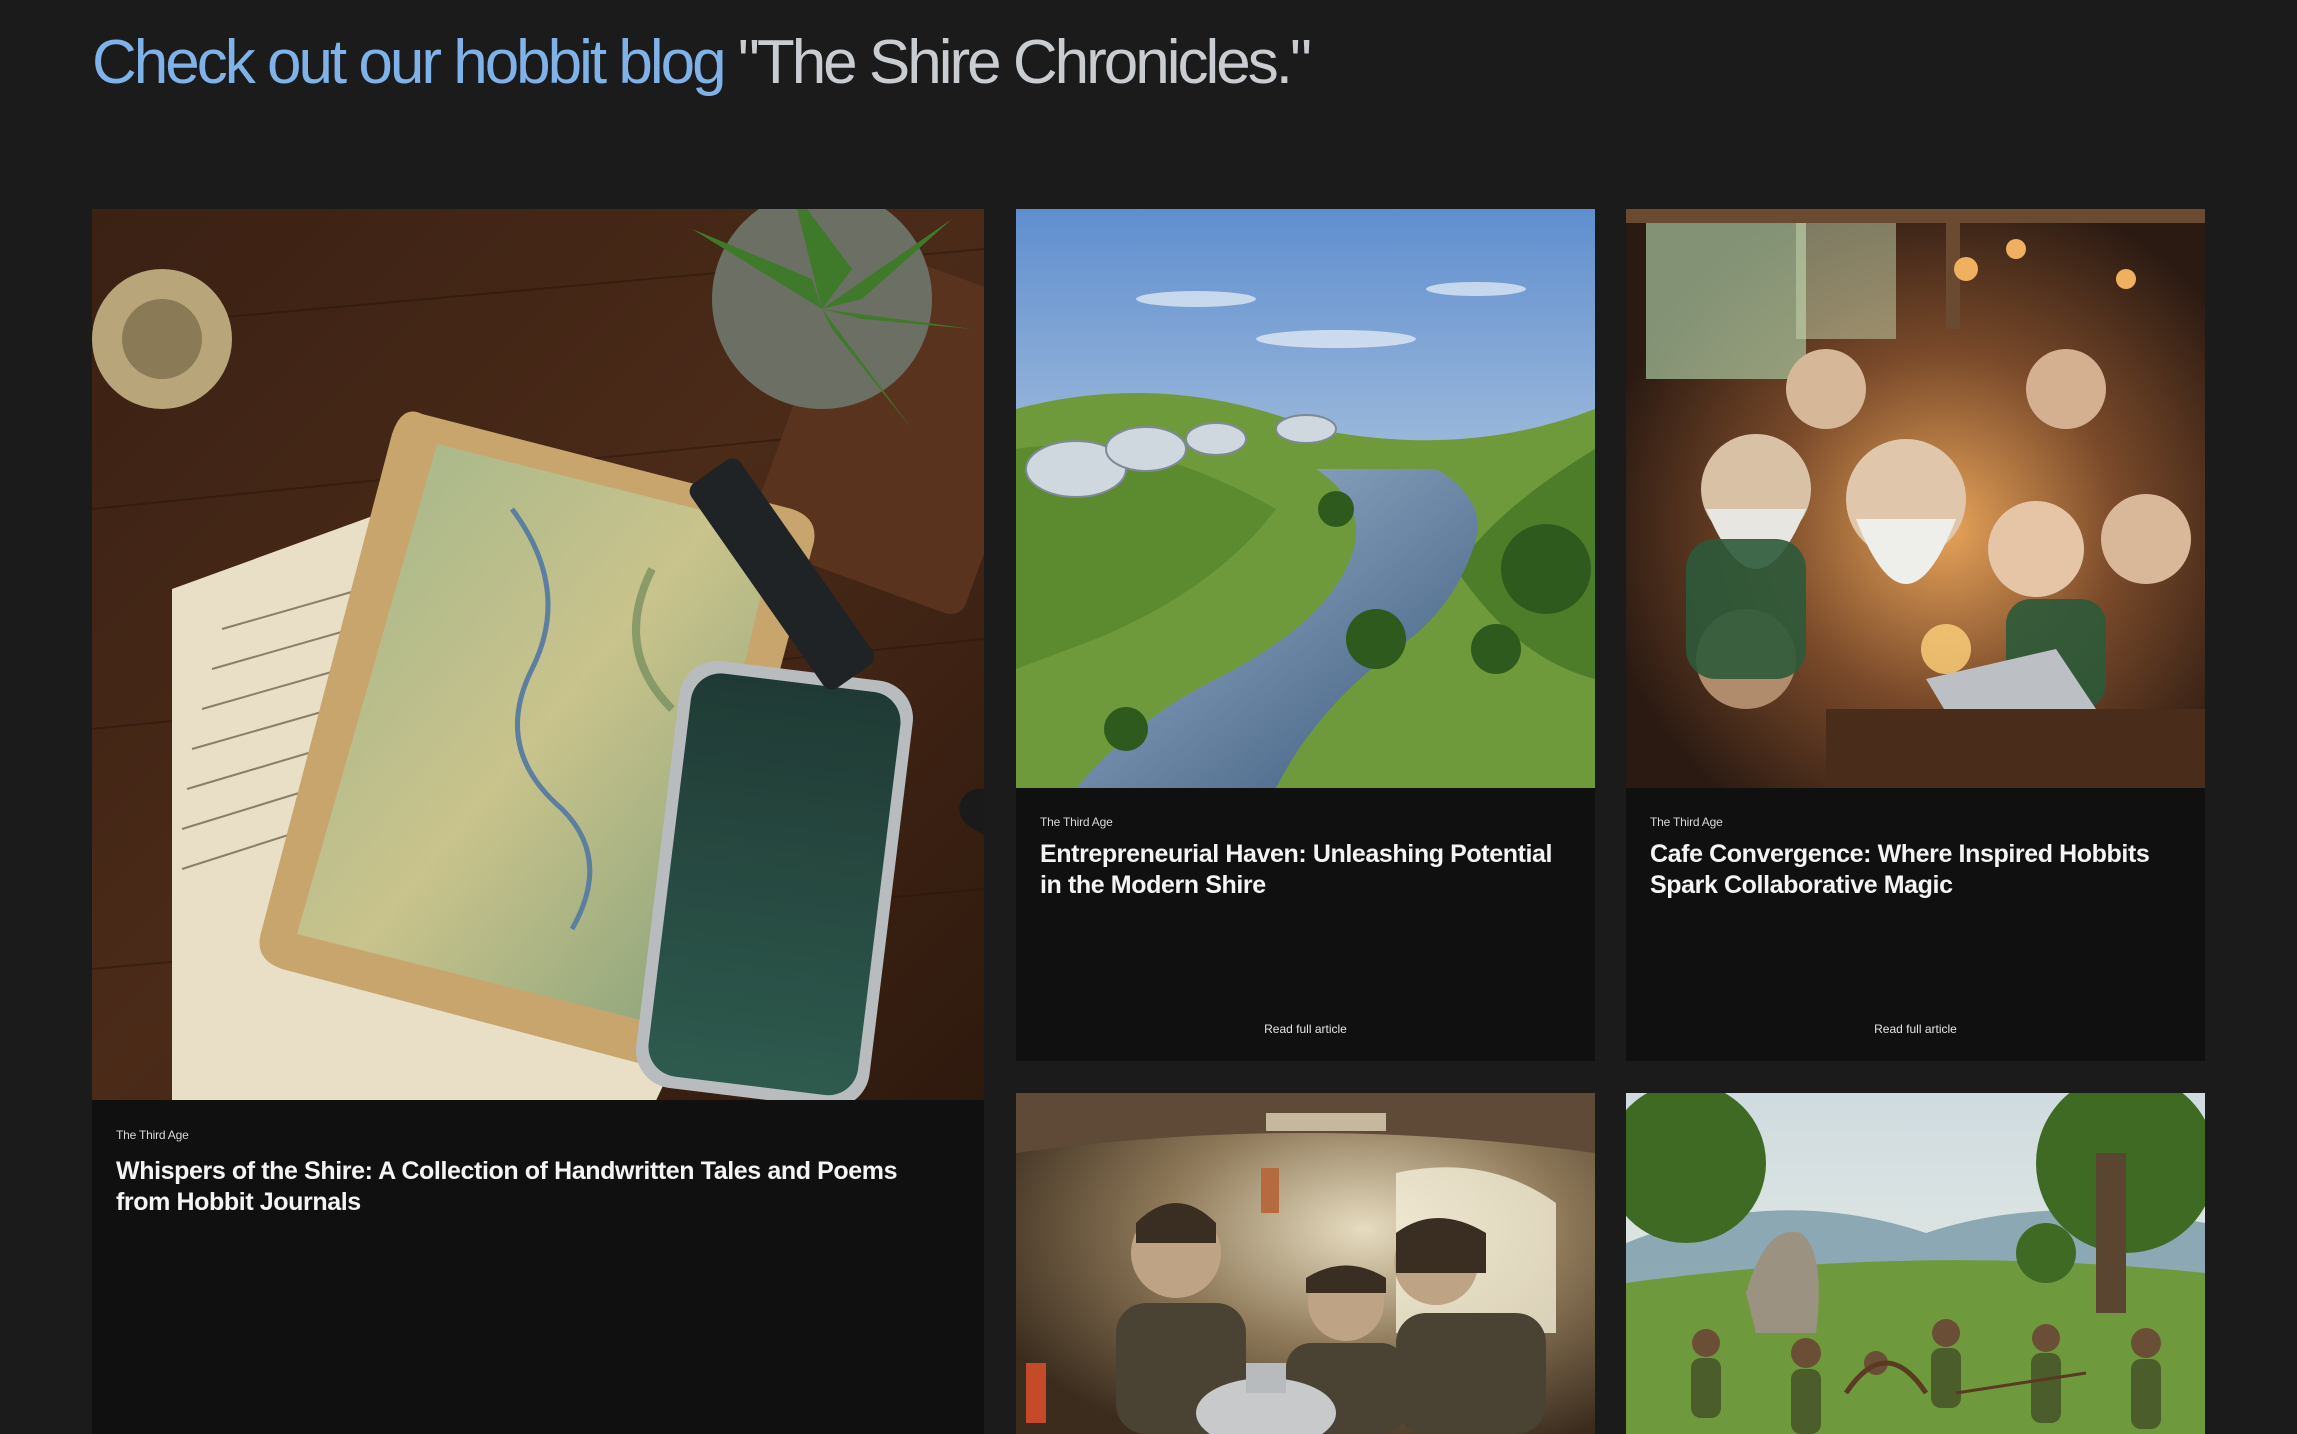 This screenshot has height=1434, width=2297. What do you see at coordinates (1017, 62) in the screenshot?
I see `page-title-blog-name: "The Shire Chronicles."` at bounding box center [1017, 62].